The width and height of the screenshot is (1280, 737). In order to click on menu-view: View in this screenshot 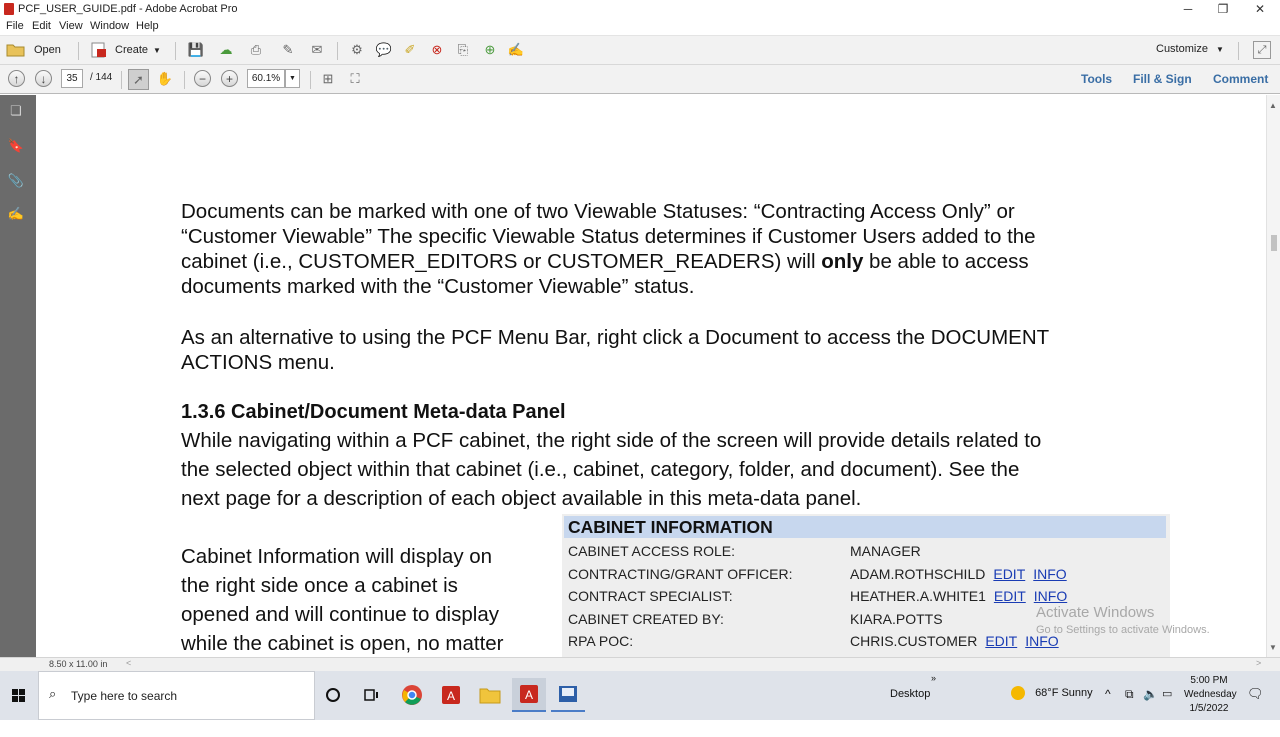, I will do `click(71, 26)`.